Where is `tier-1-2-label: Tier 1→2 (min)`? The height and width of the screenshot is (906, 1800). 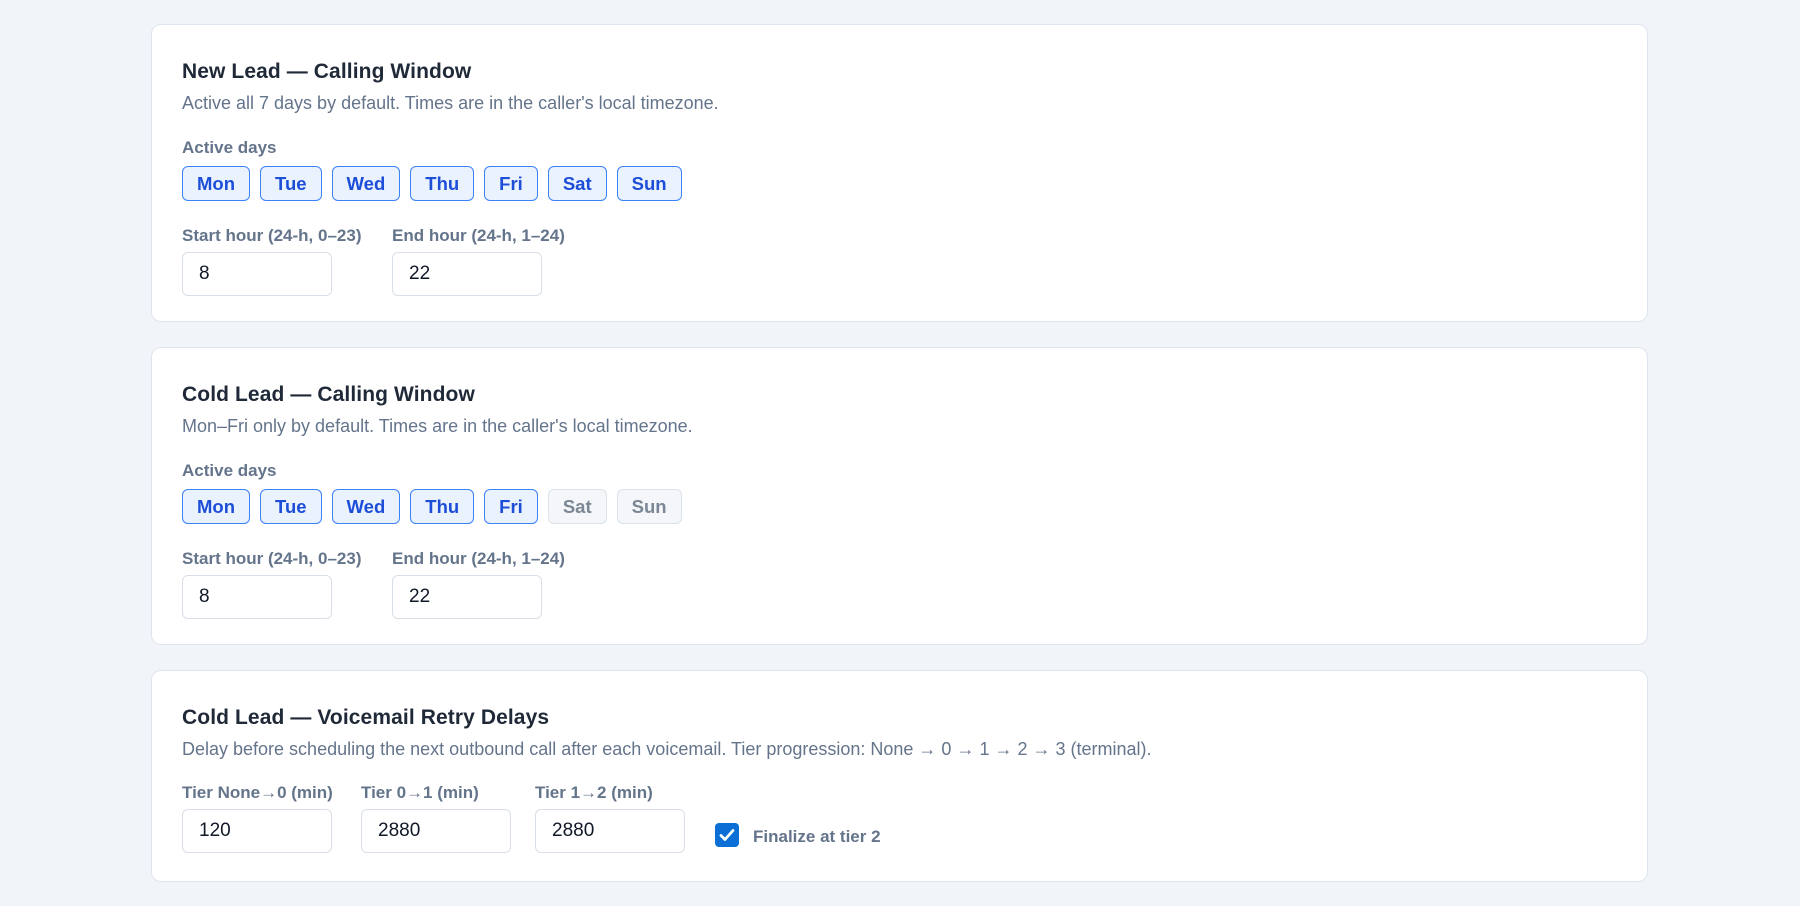
tier-1-2-label: Tier 1→2 (min) is located at coordinates (594, 792).